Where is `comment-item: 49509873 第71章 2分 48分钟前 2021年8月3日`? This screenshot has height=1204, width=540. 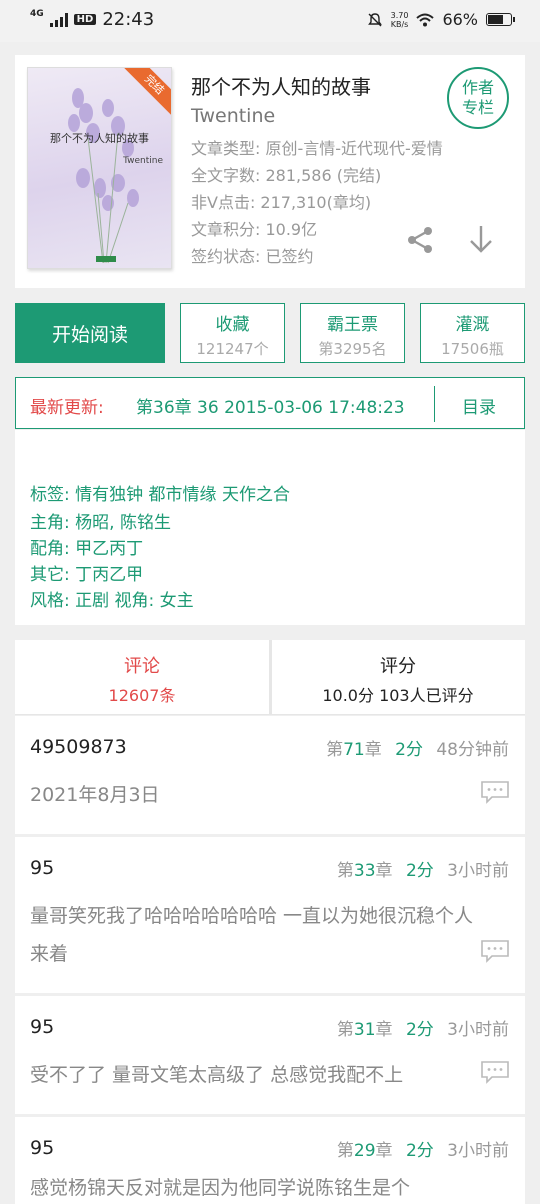
comment-item: 49509873 第71章 2分 48分钟前 2021年8月3日 is located at coordinates (270, 775).